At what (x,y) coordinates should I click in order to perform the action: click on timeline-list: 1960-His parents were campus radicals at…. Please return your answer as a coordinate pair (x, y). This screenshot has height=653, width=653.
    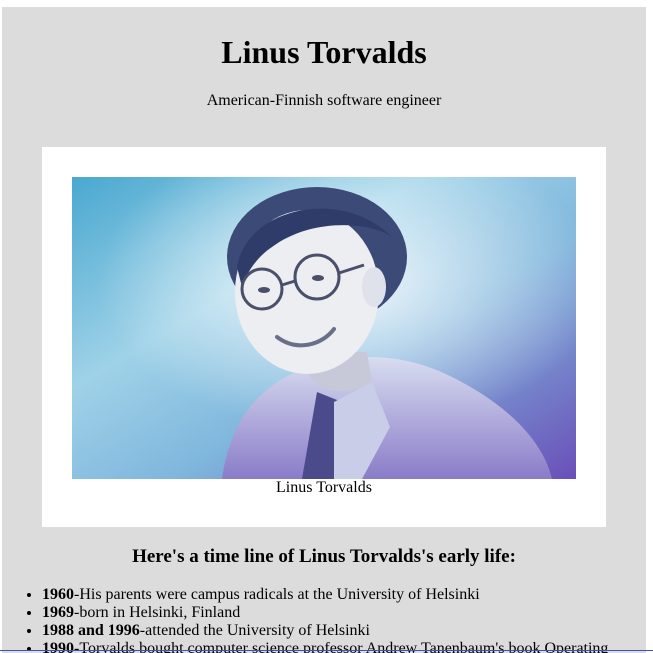
    Looking at the image, I should click on (324, 619).